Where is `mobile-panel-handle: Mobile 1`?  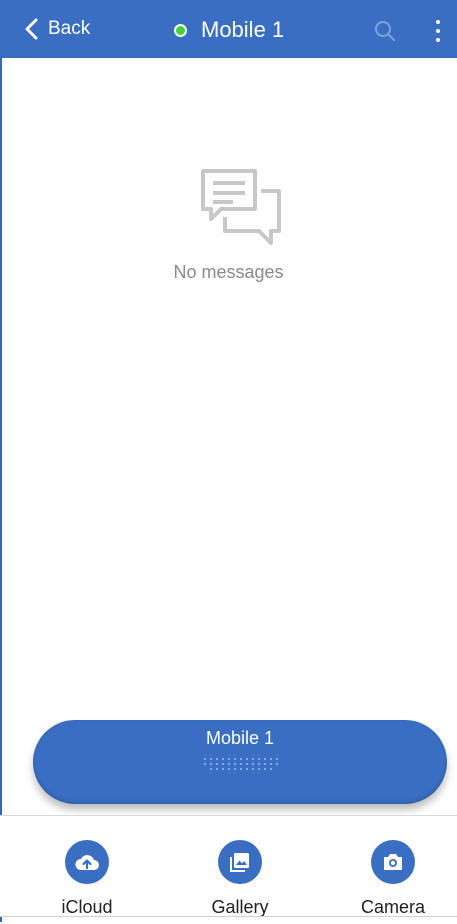
mobile-panel-handle: Mobile 1 is located at coordinates (240, 762).